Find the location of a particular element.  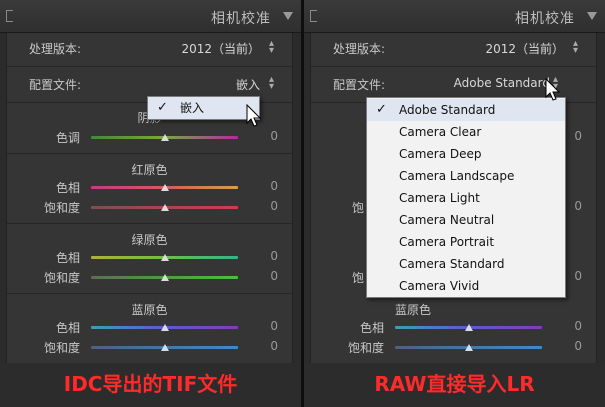

profile-value: 嵌入 is located at coordinates (248, 84).